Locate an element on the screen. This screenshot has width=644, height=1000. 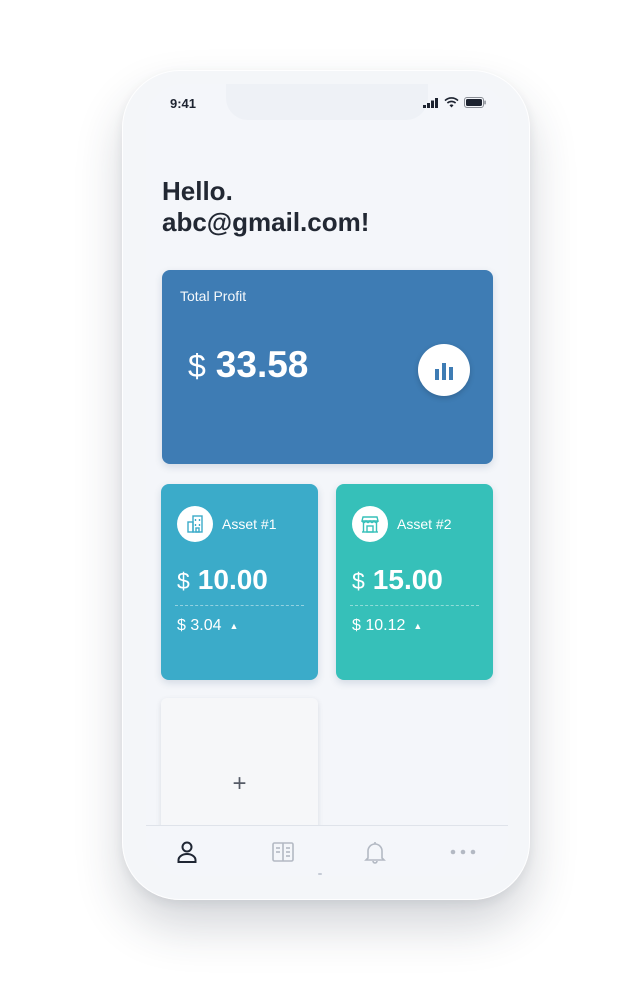
add-asset-card: + is located at coordinates (239, 768).